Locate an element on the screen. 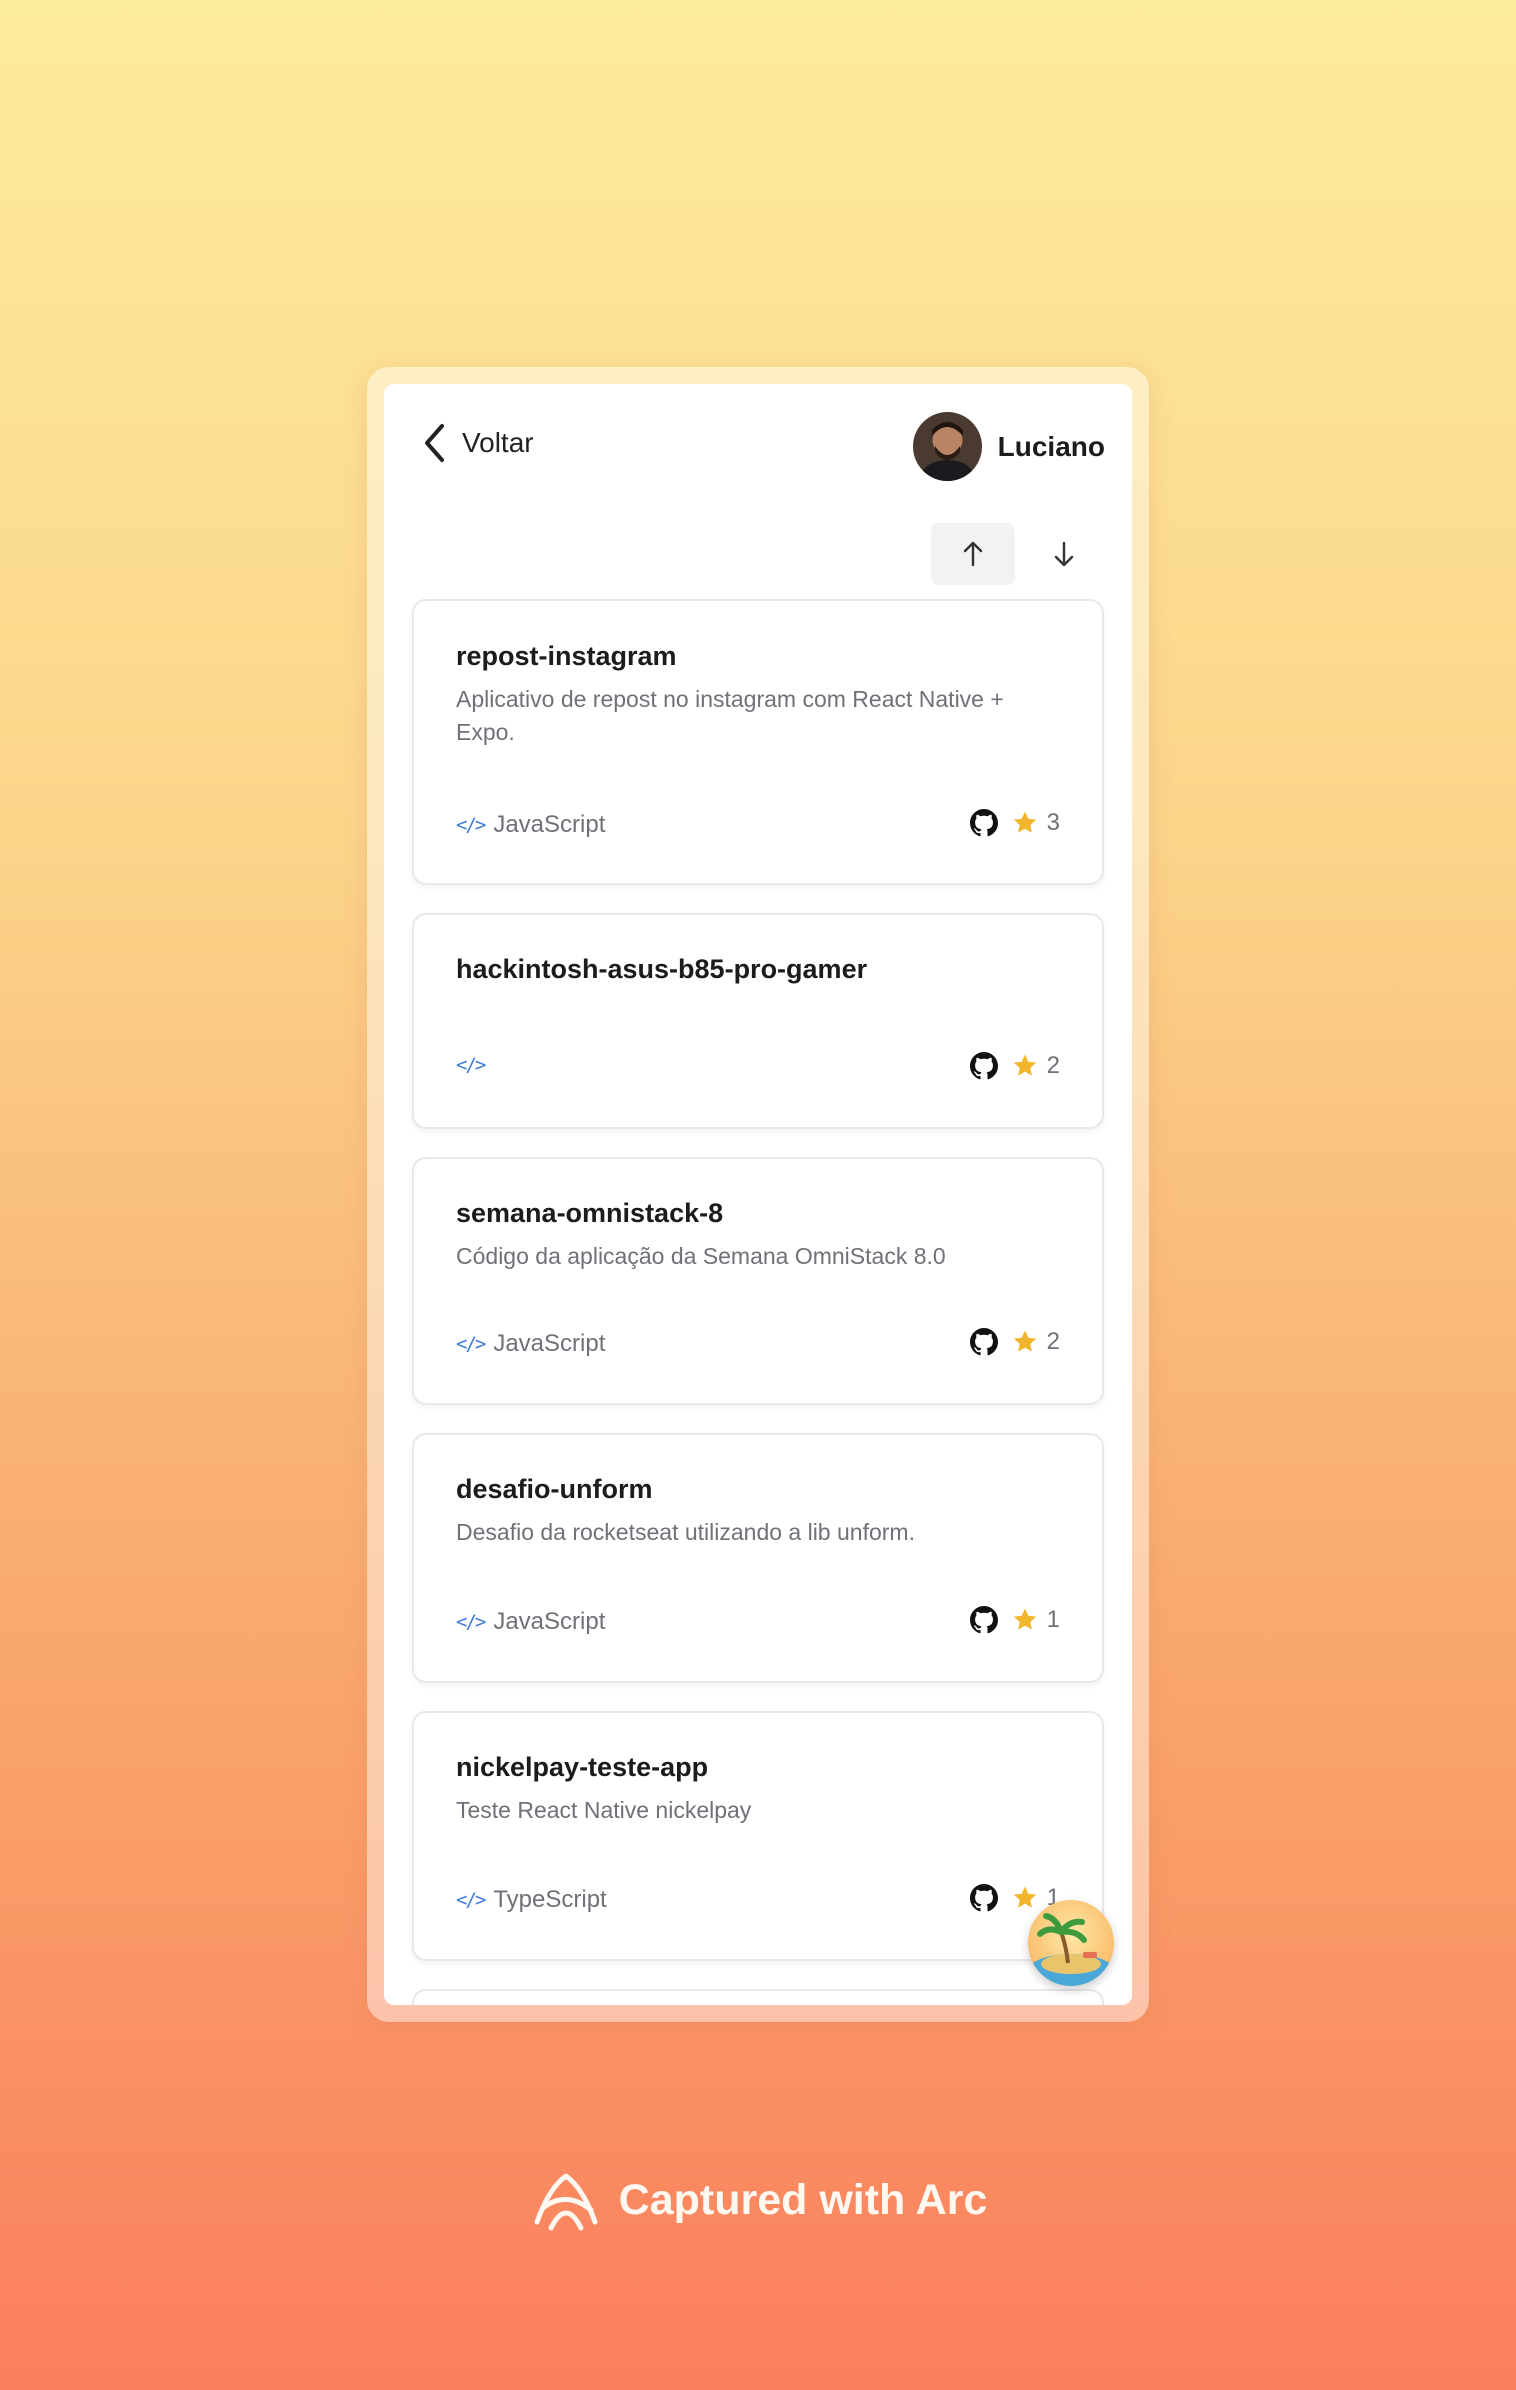  arc-watermark: Captured with Arc is located at coordinates (758, 2200).